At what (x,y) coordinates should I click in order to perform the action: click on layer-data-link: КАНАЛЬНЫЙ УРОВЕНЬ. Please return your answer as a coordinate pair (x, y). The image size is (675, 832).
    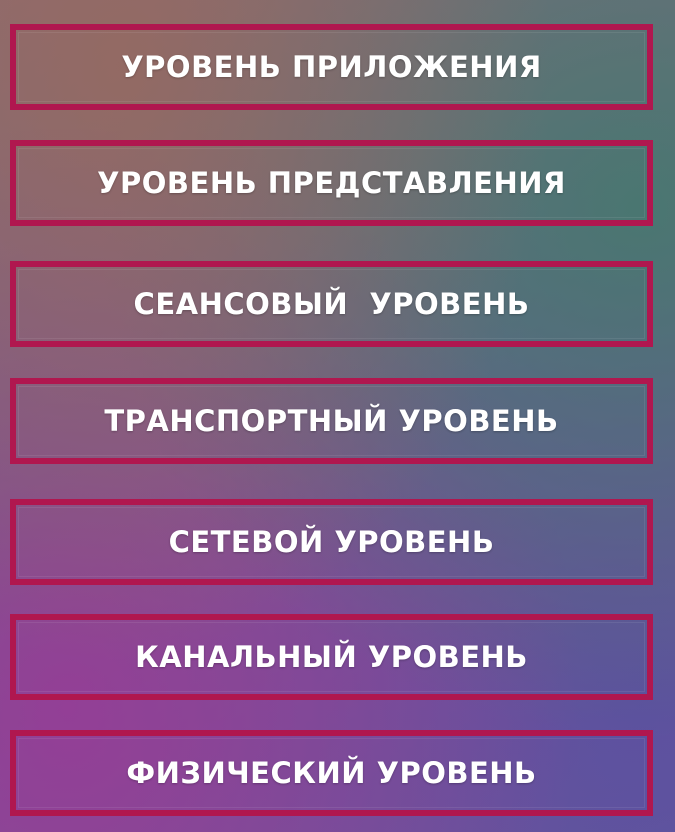
    Looking at the image, I should click on (331, 657).